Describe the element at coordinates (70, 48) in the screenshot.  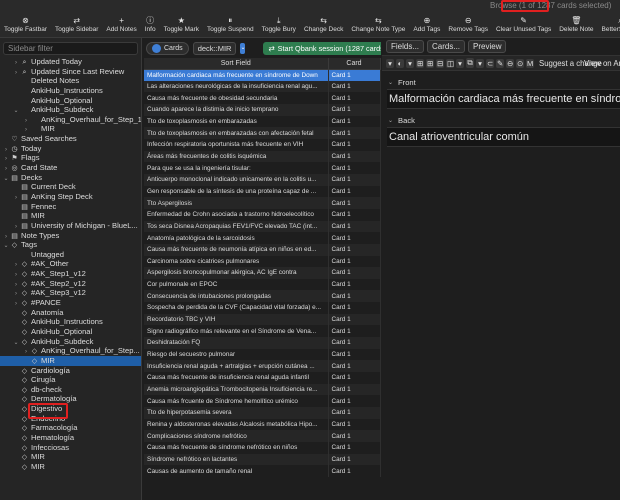
I see `sidebar-filter-input: Sidebar filter` at that location.